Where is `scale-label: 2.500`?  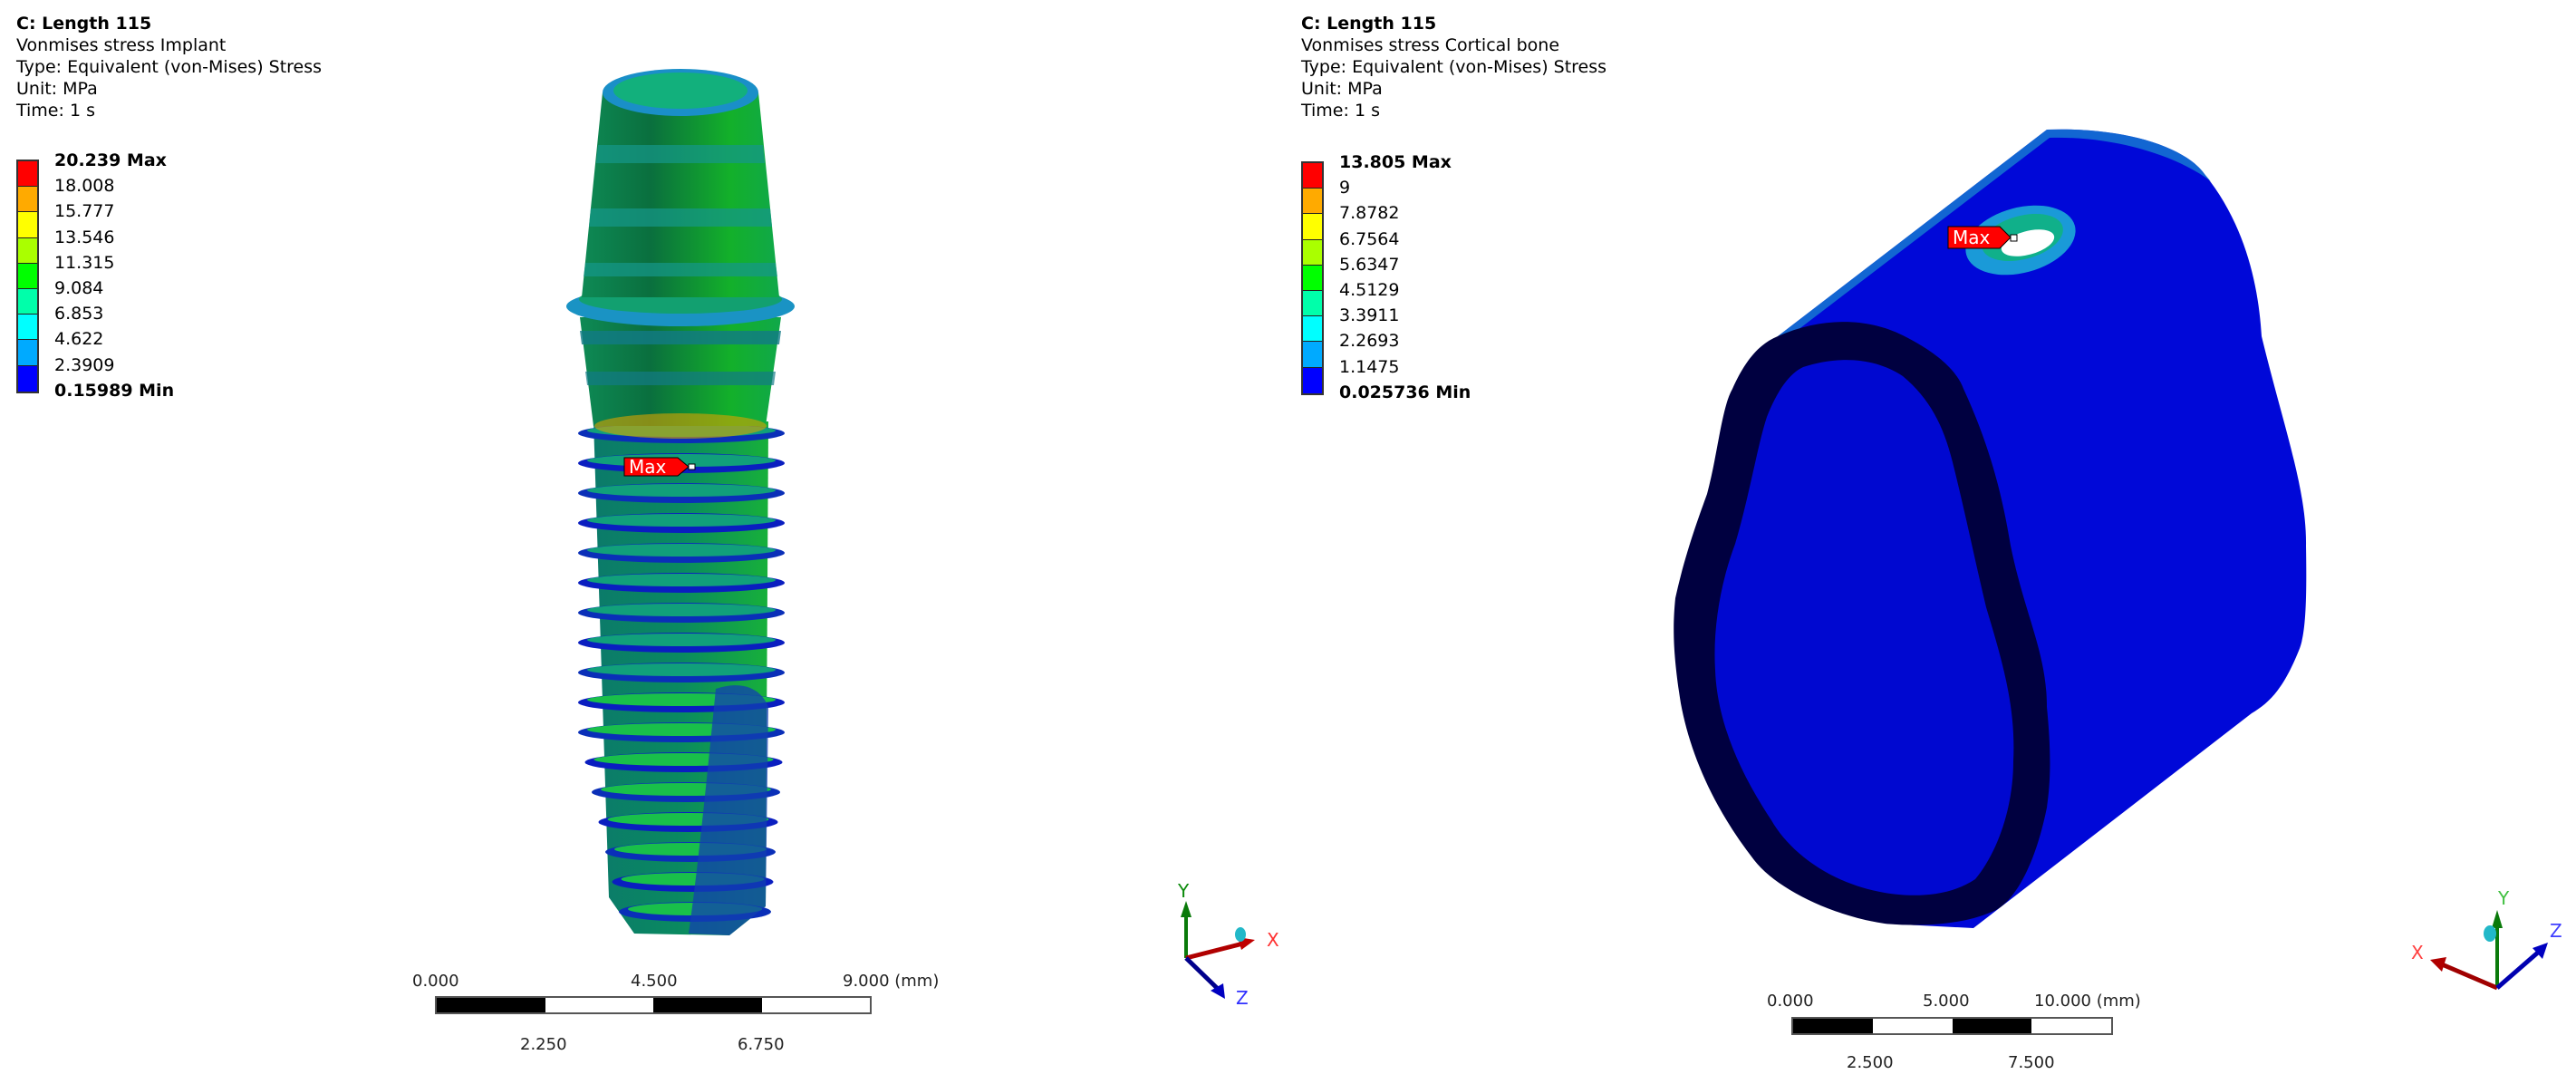 scale-label: 2.500 is located at coordinates (1870, 1062).